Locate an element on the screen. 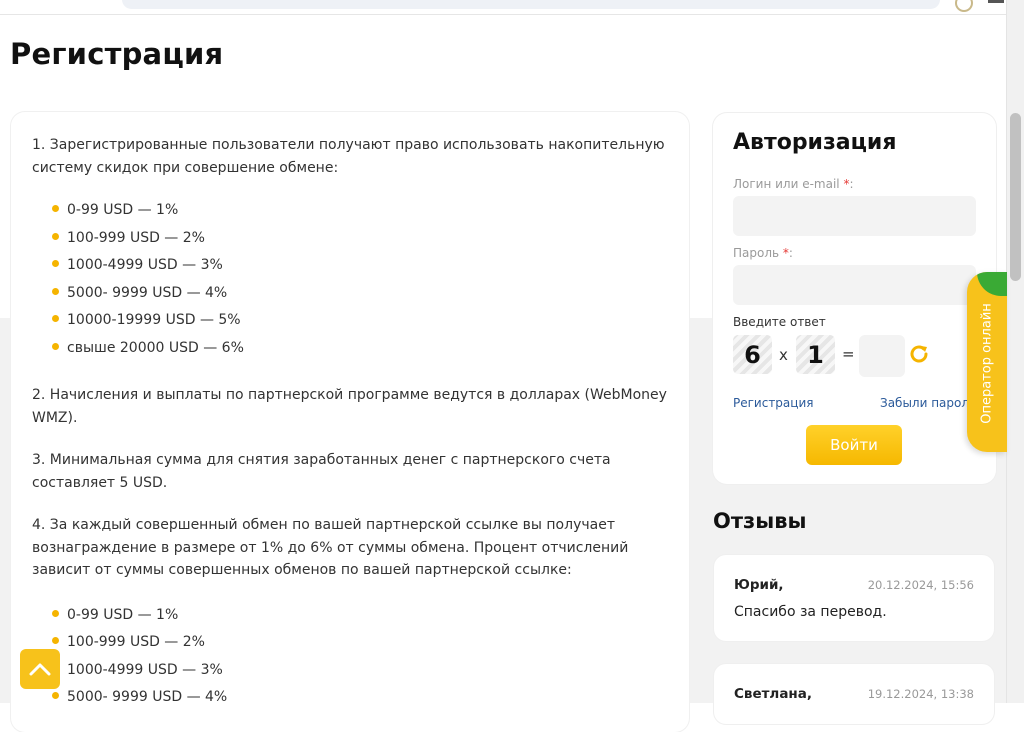 This screenshot has height=732, width=1024. review-card: Светлана, 19.12.2024, 13:38 is located at coordinates (854, 694).